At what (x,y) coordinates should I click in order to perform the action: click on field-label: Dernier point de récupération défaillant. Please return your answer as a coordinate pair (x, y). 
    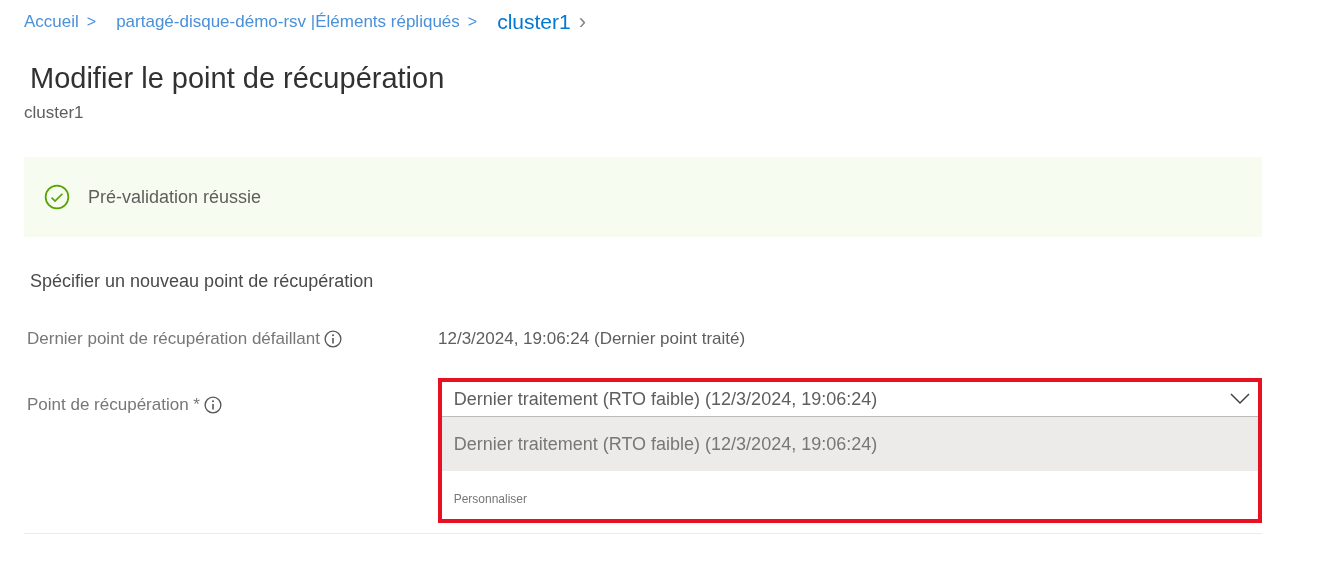
    Looking at the image, I should click on (173, 339).